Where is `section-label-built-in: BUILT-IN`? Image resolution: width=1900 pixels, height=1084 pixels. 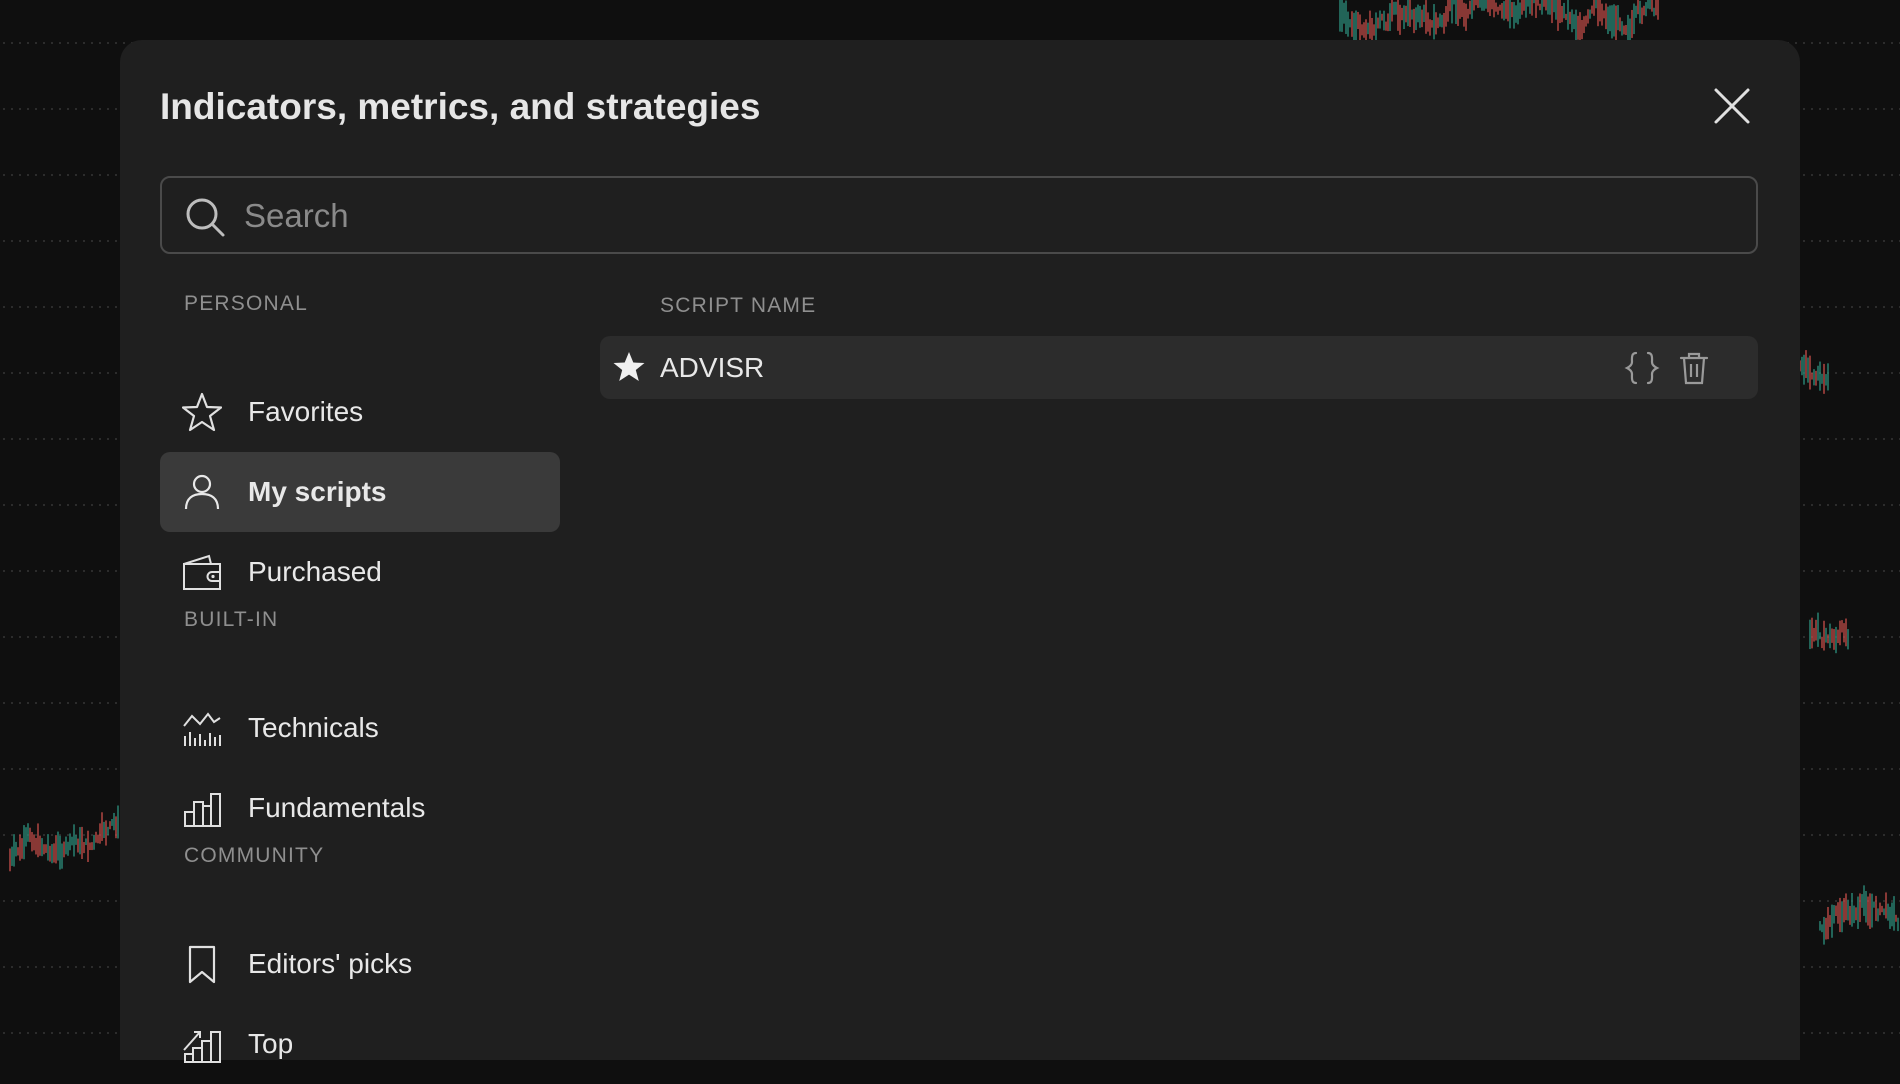
section-label-built-in: BUILT-IN is located at coordinates (231, 619).